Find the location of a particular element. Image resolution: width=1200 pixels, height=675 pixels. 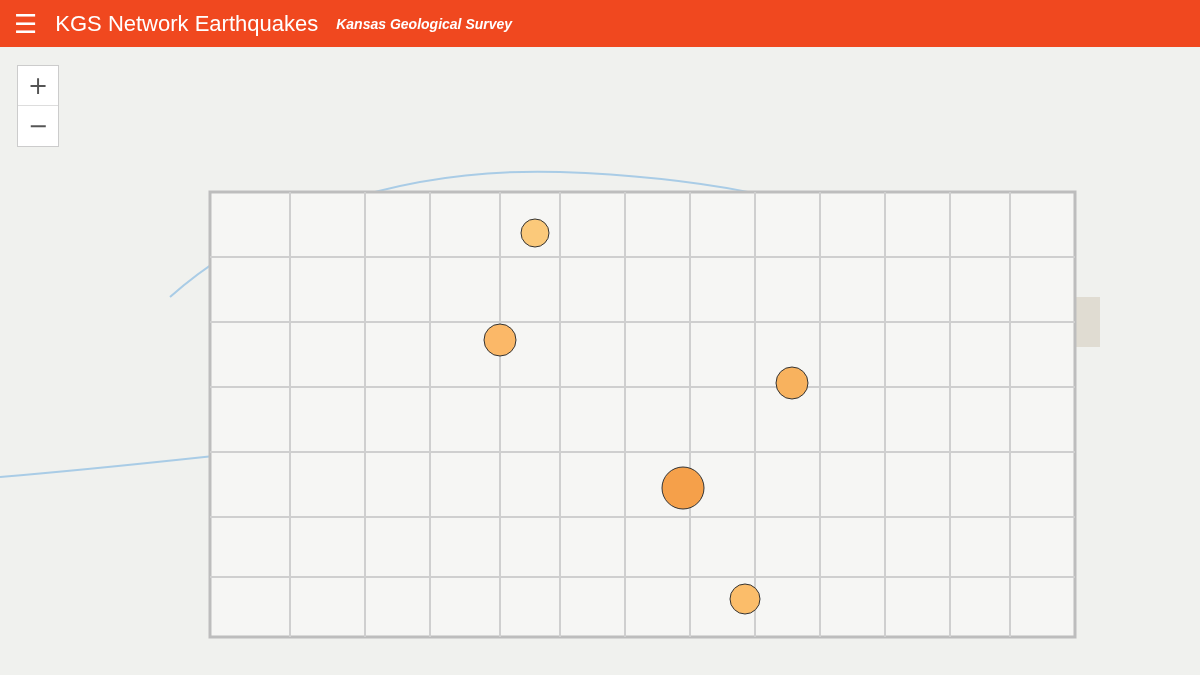

menu-button: ☰ is located at coordinates (26, 23).